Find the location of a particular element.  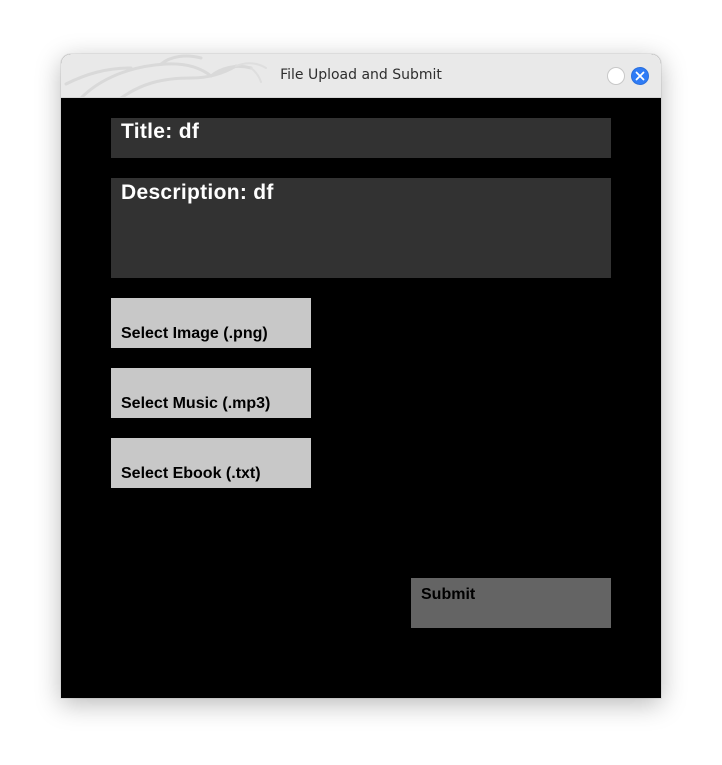

close-button is located at coordinates (640, 76).